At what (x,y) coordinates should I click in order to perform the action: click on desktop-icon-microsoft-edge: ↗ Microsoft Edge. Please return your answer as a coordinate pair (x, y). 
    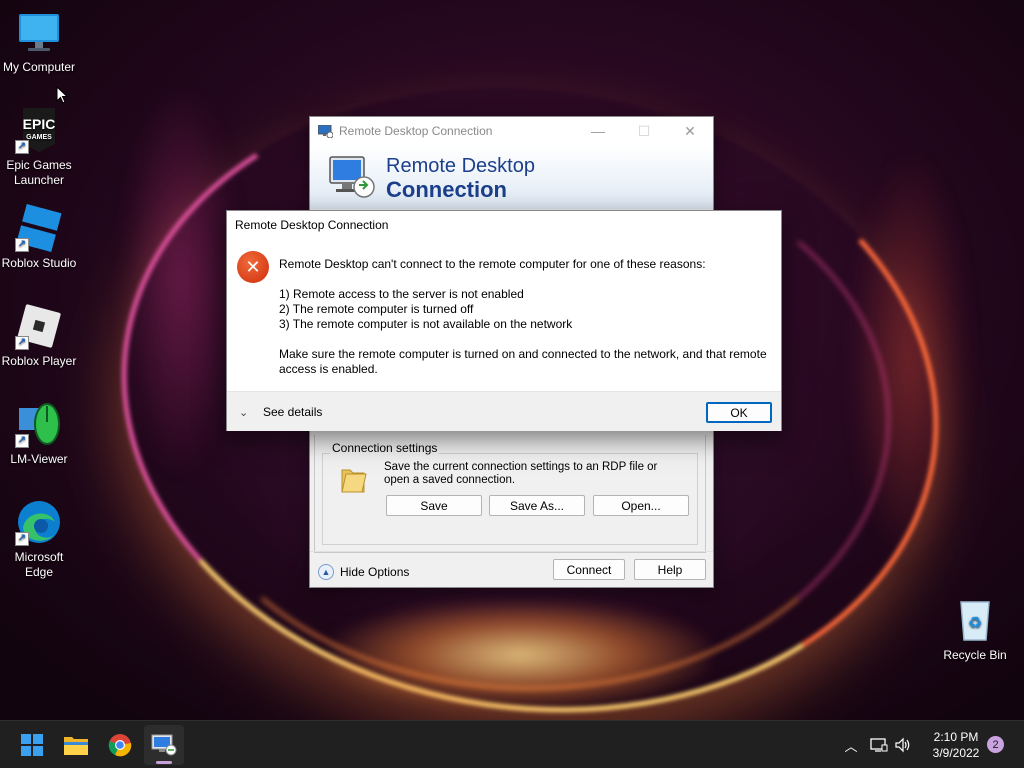
    Looking at the image, I should click on (39, 539).